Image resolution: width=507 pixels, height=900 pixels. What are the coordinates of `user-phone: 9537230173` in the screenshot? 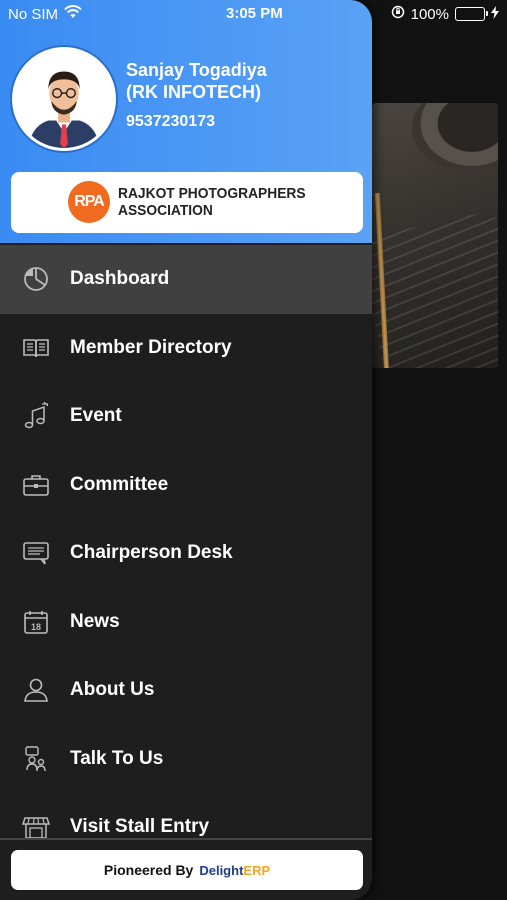 It's located at (170, 121).